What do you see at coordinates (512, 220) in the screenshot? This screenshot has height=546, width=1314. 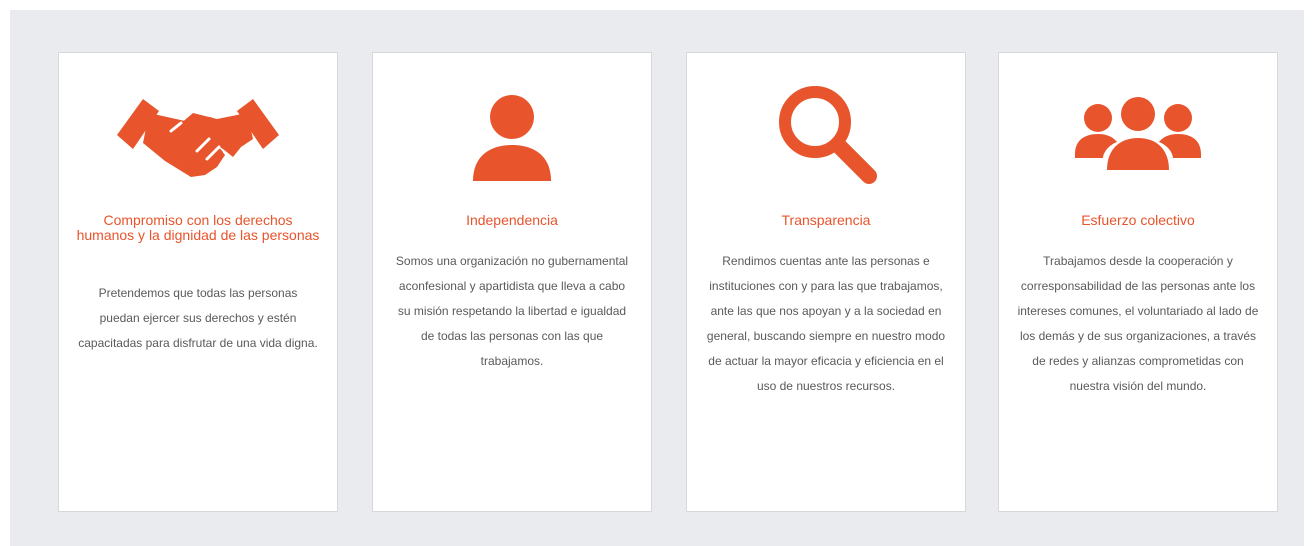 I see `value-title: Independencia` at bounding box center [512, 220].